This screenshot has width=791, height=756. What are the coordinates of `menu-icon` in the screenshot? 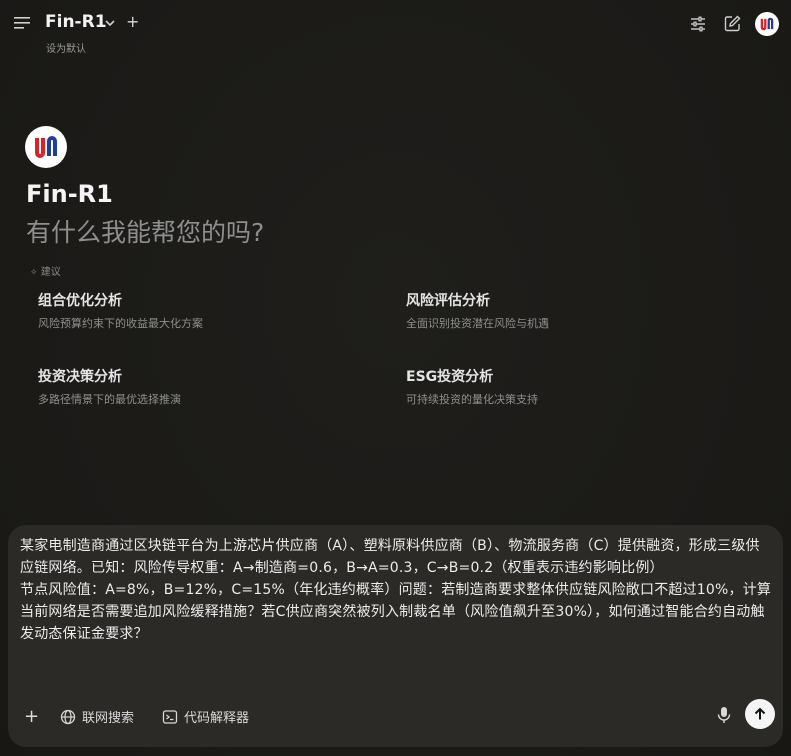 It's located at (22, 23).